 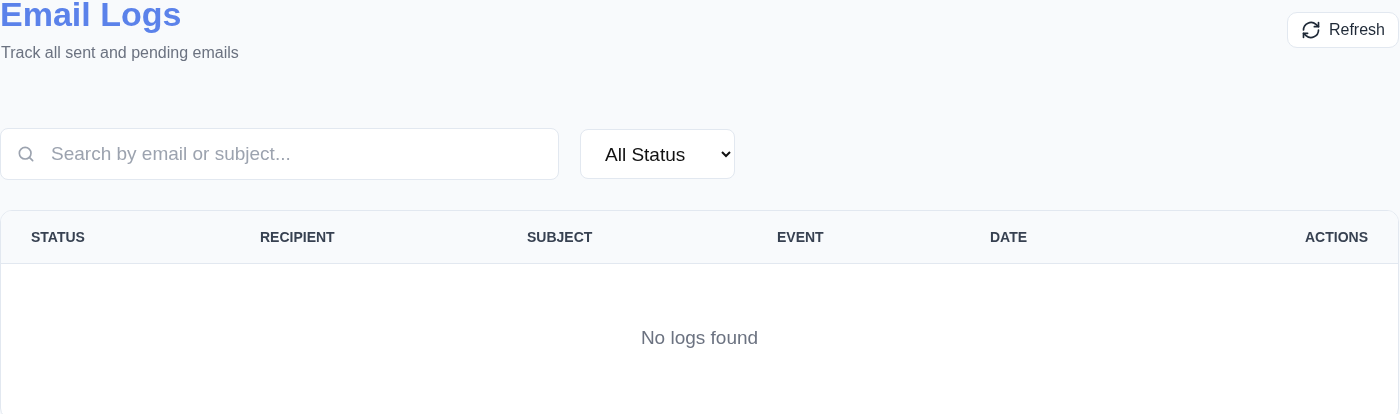 I want to click on refresh-icon, so click(x=1310, y=30).